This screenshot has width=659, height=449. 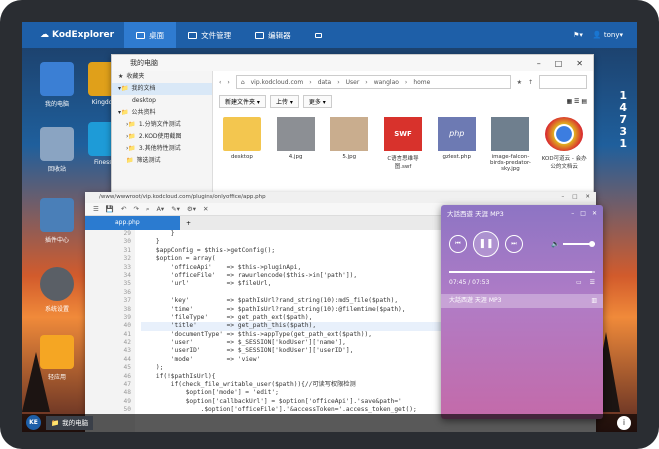 What do you see at coordinates (522, 301) in the screenshot?
I see `playlist-item: 大話西遊 天涯 MP3 ▥` at bounding box center [522, 301].